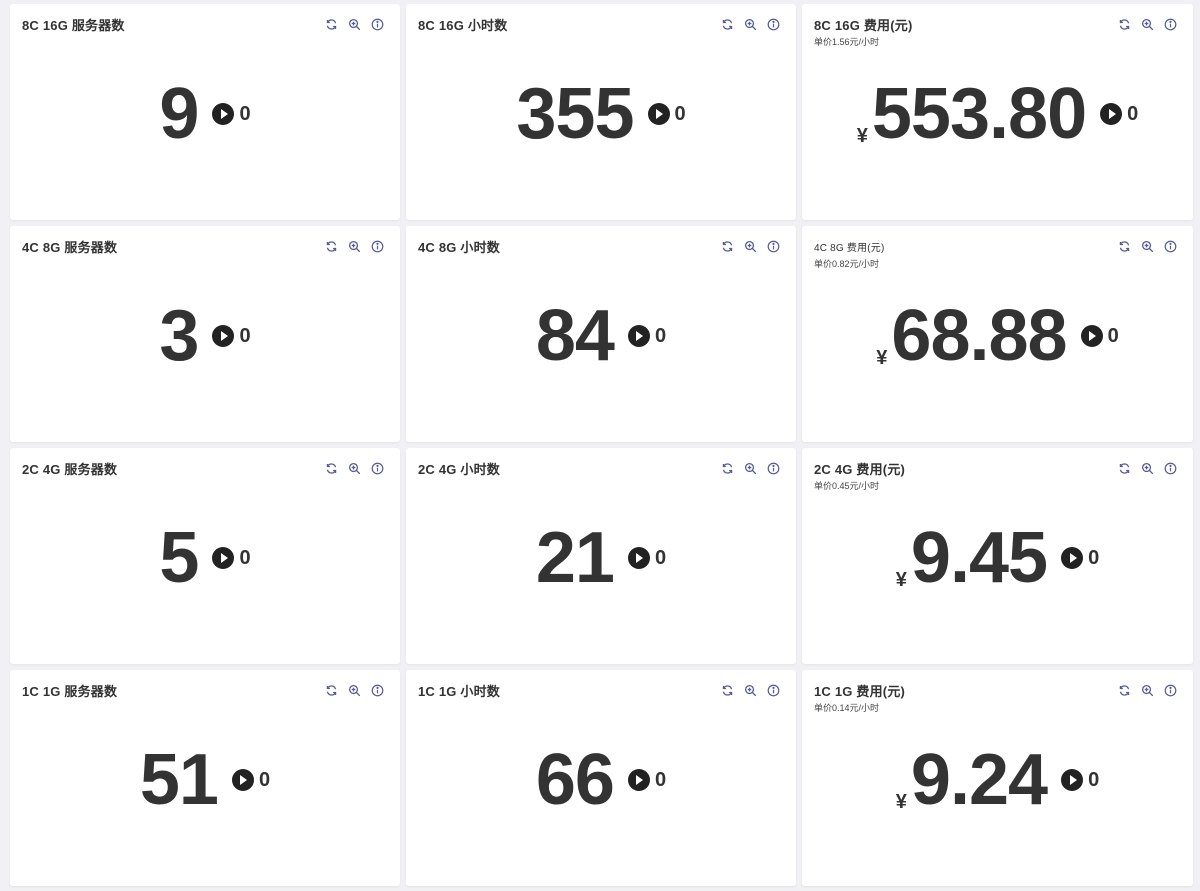 The height and width of the screenshot is (891, 1200). I want to click on metric-value: 66, so click(575, 780).